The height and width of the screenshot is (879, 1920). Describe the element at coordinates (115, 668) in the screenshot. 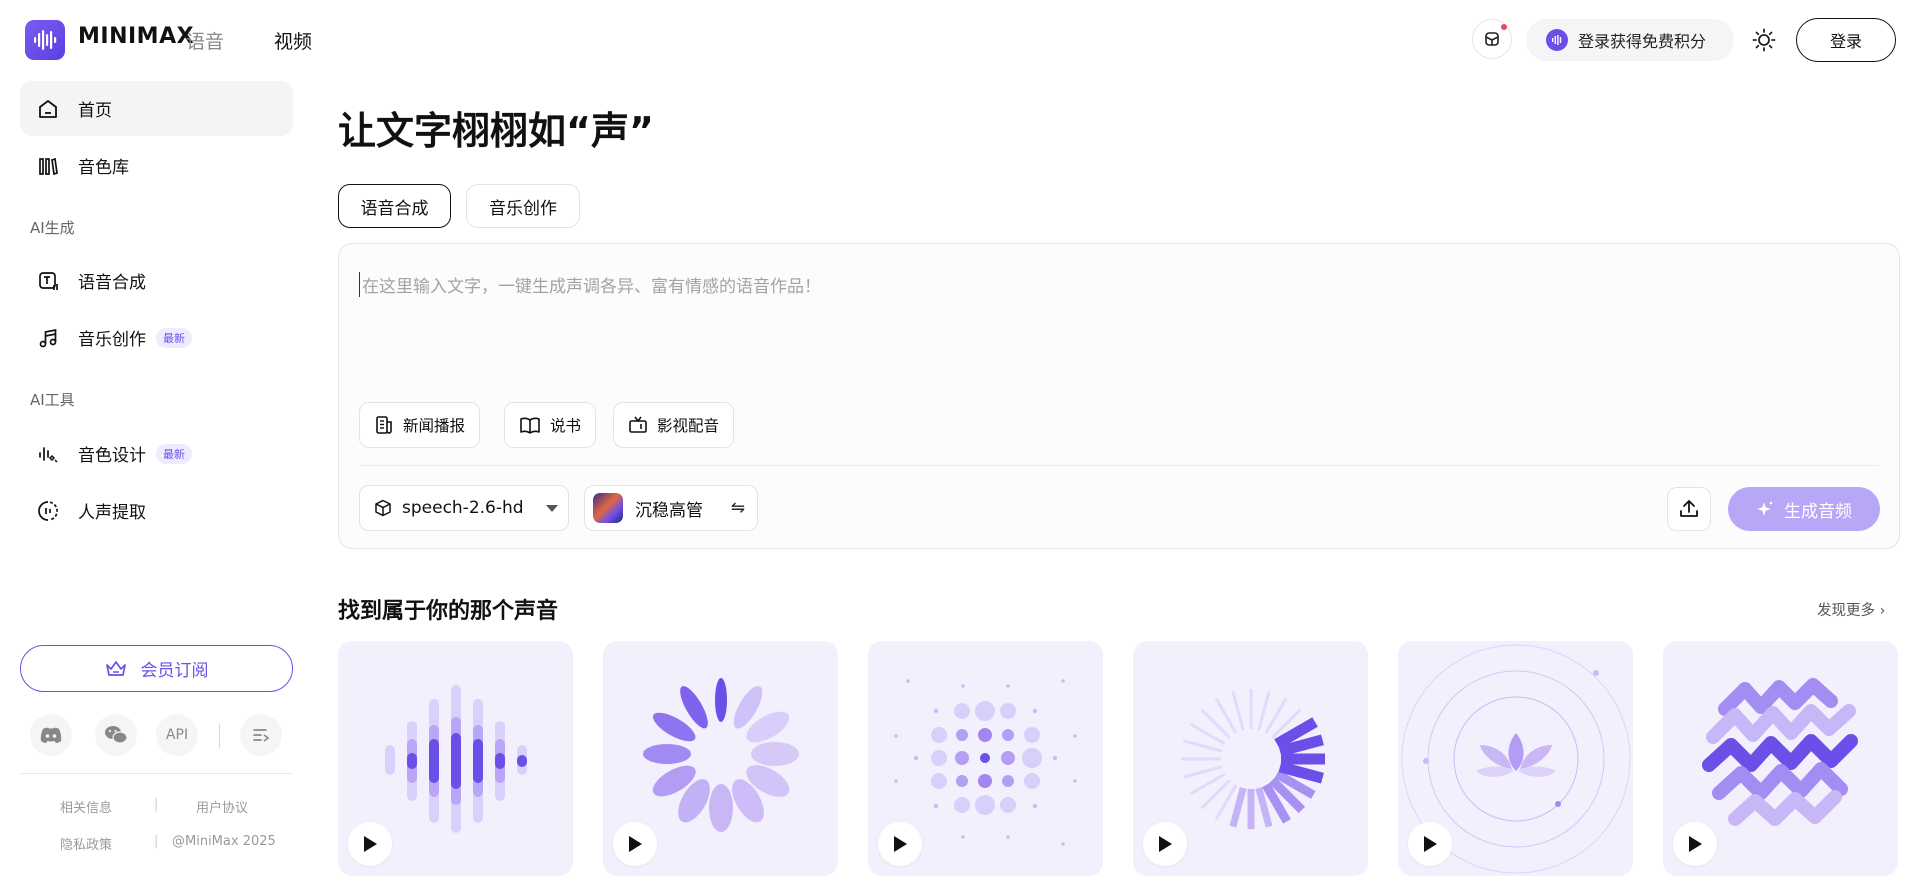

I see `crown-icon` at that location.